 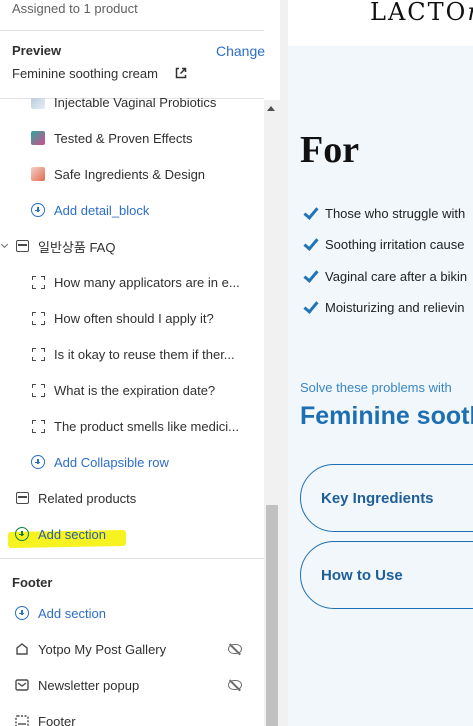 I want to click on product-title: Feminine sooth, so click(x=386, y=416).